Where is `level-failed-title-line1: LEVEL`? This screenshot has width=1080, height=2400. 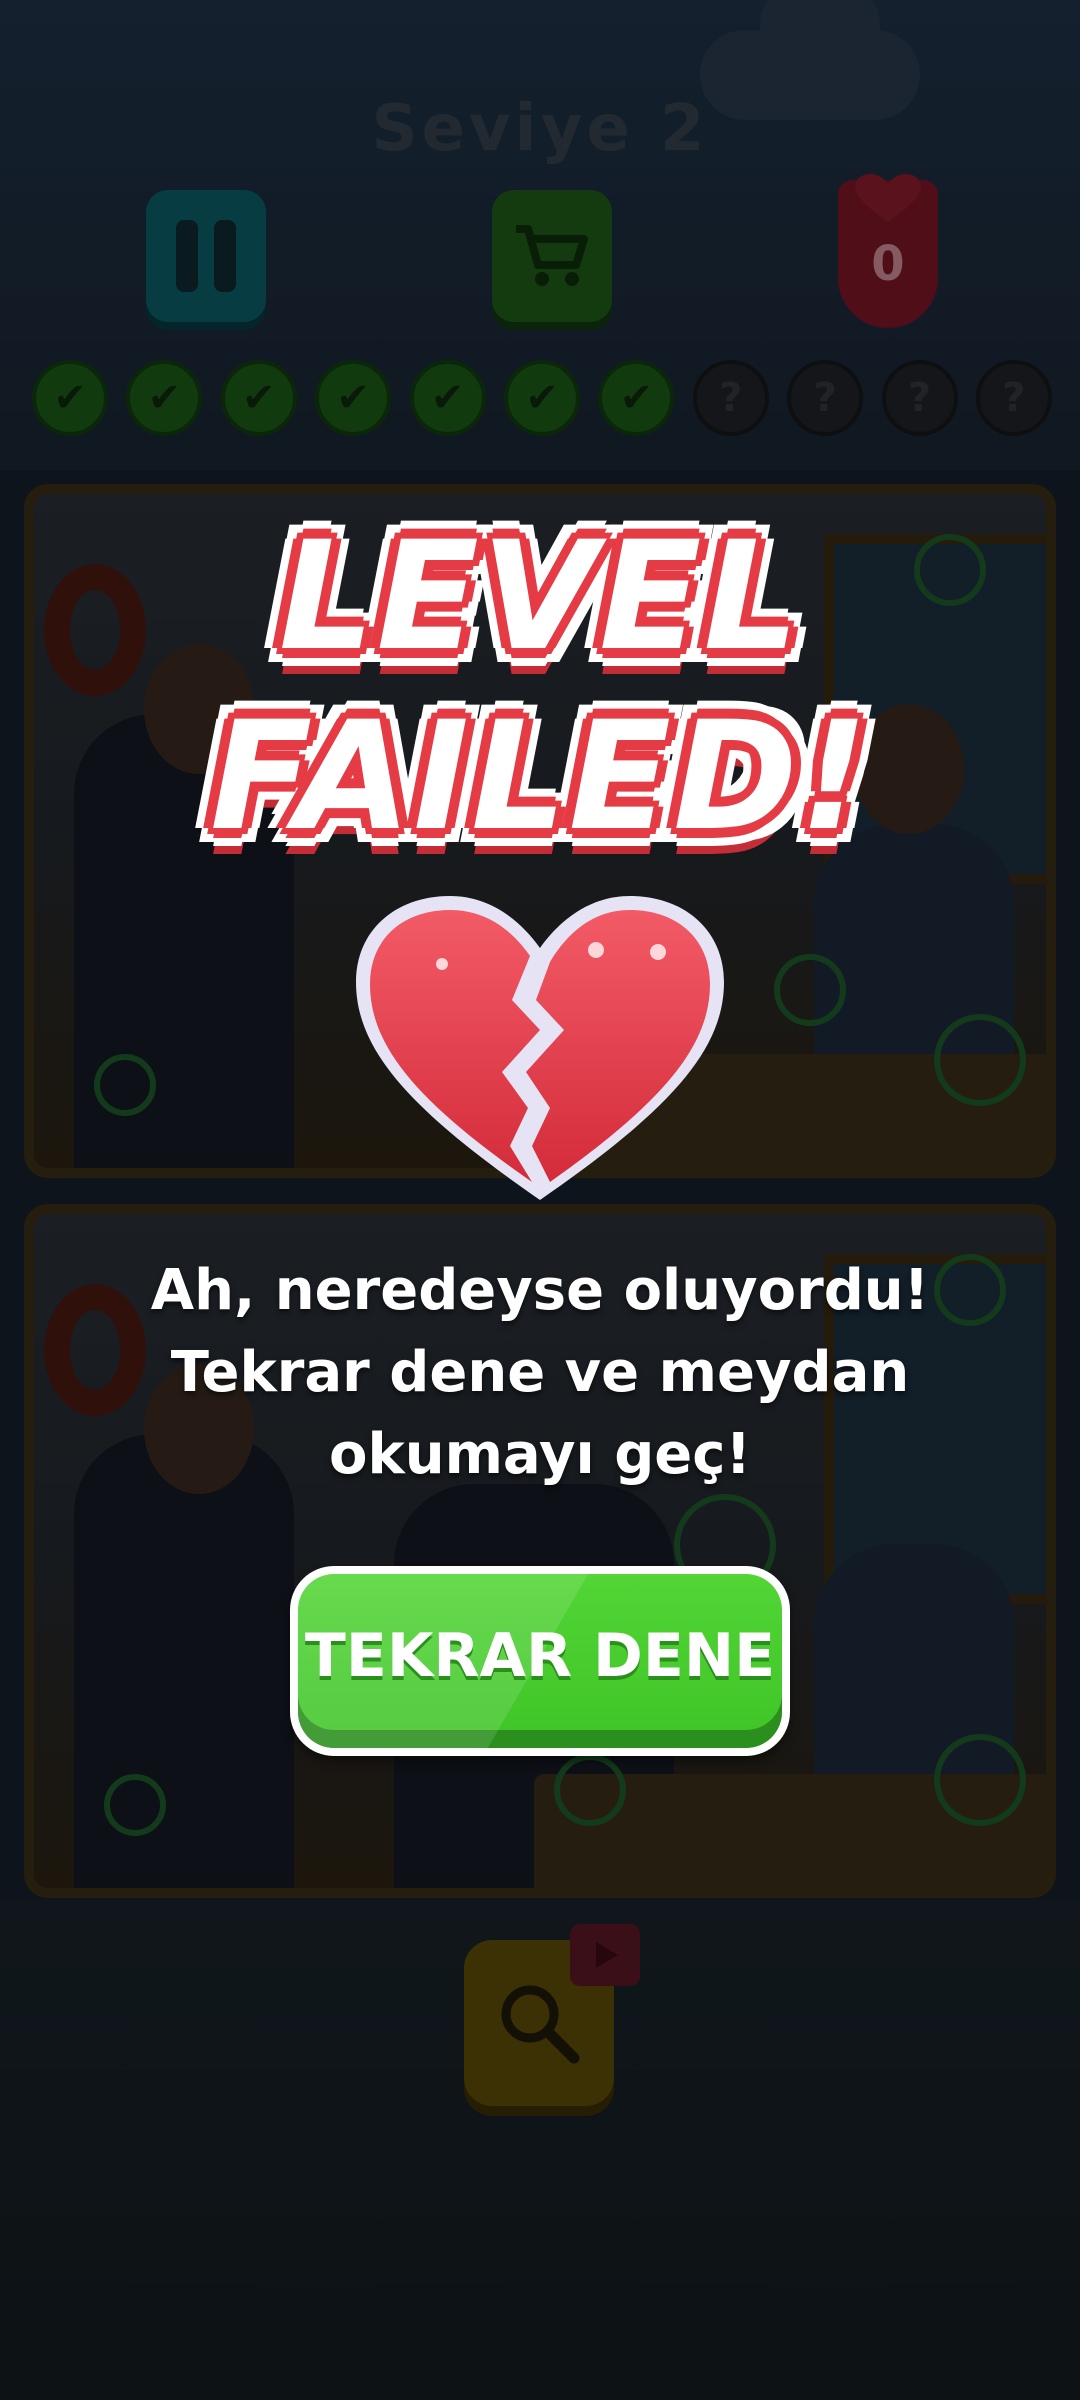 level-failed-title-line1: LEVEL is located at coordinates (540, 597).